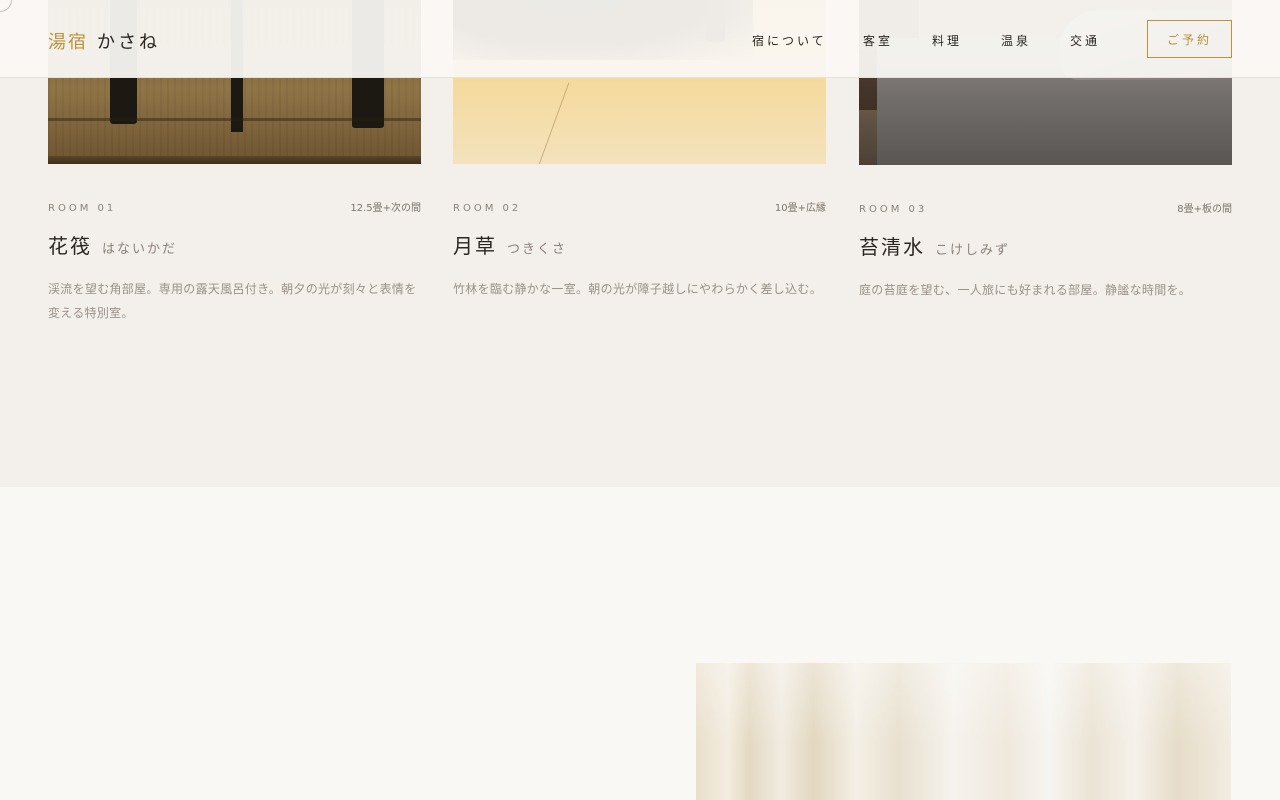 This screenshot has width=1280, height=800. Describe the element at coordinates (234, 119) in the screenshot. I see `tatami-border` at that location.